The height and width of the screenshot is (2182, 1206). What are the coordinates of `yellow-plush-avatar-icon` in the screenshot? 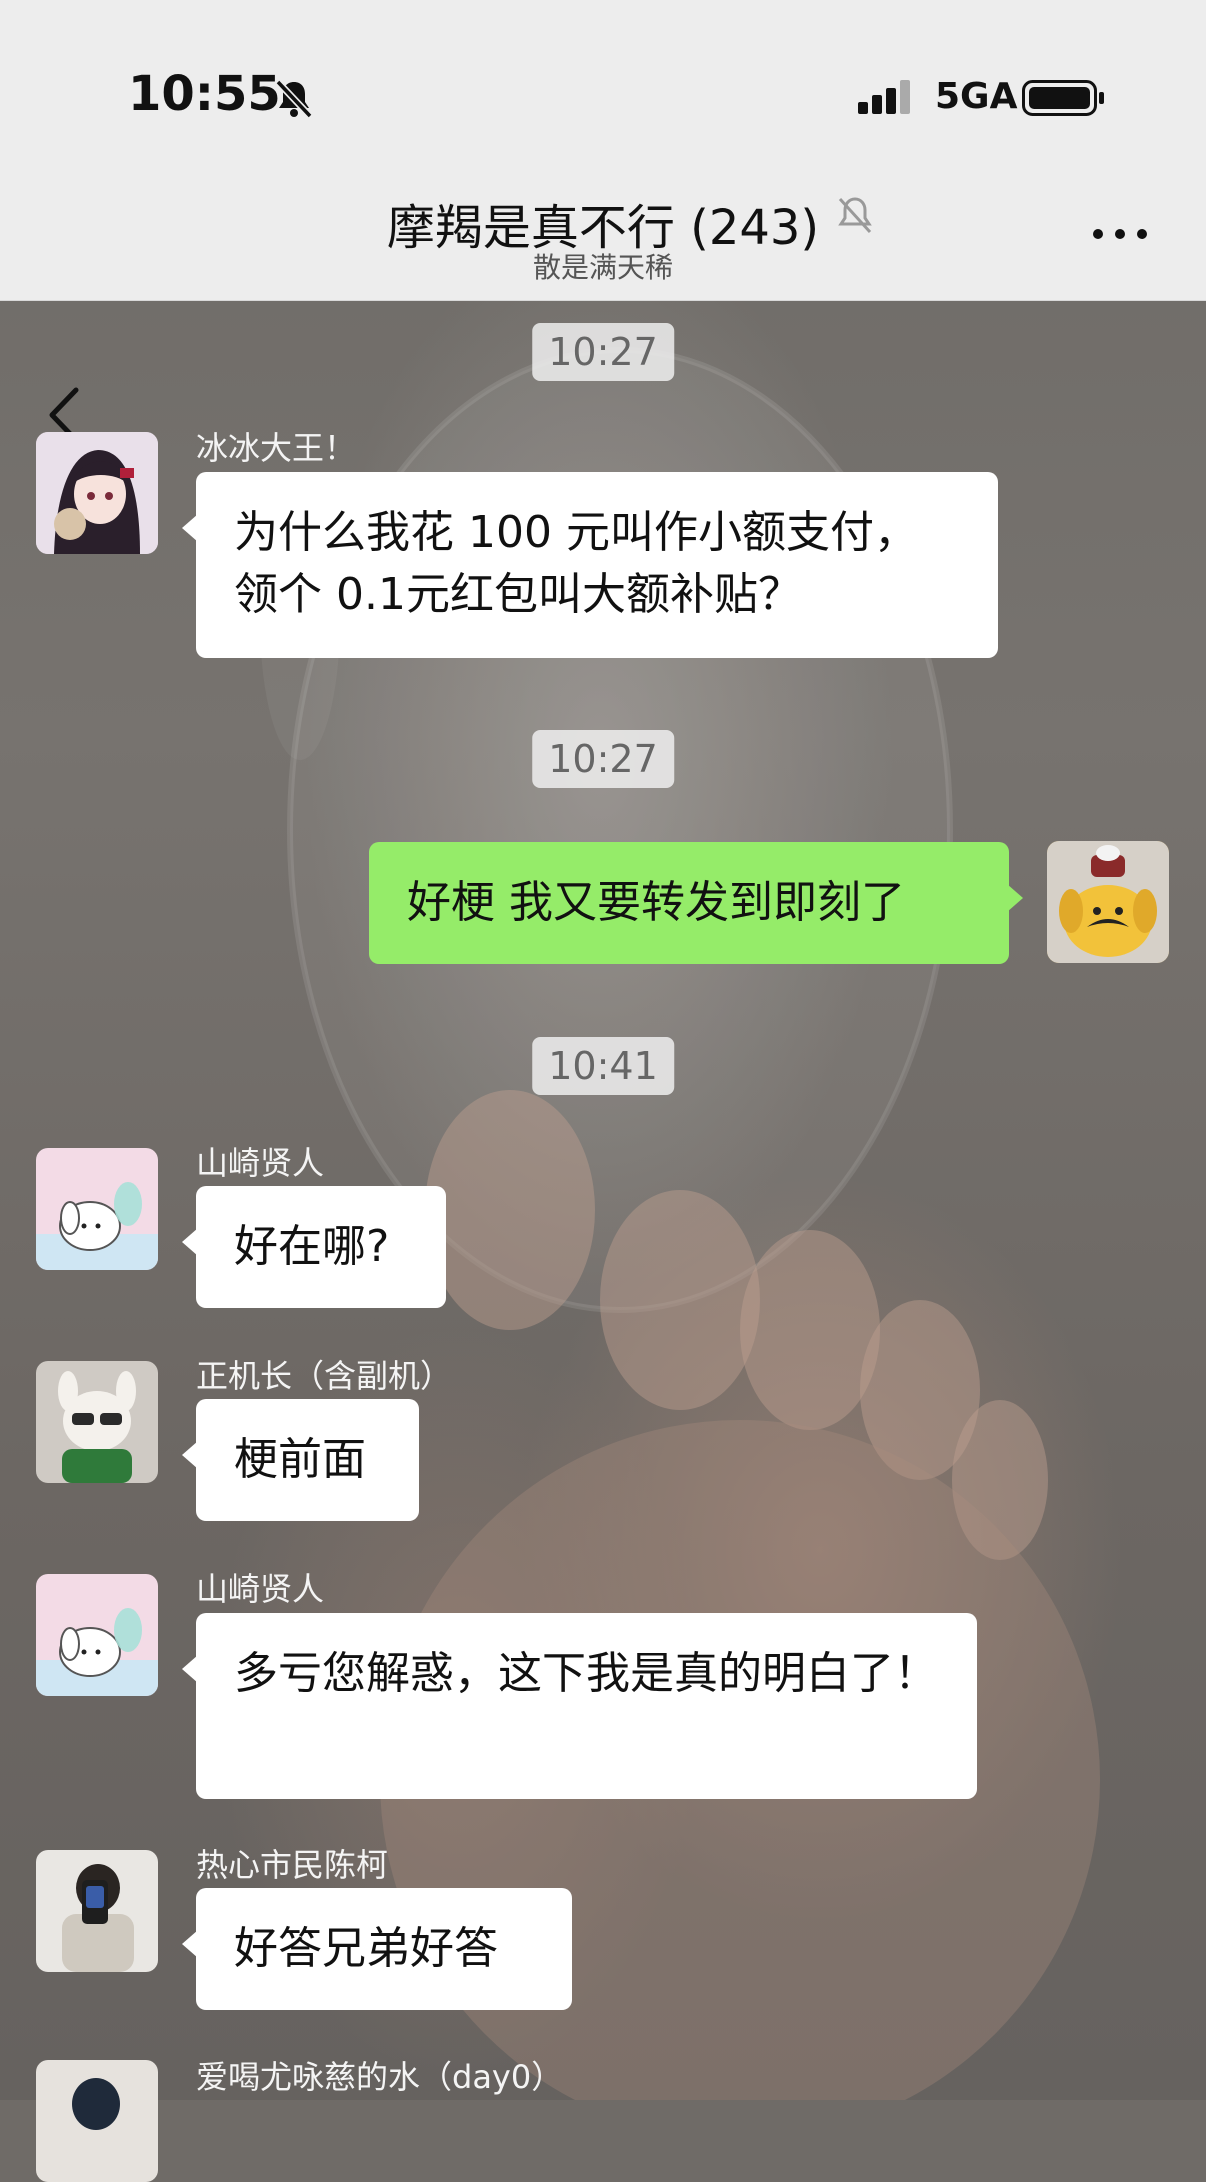 It's located at (1108, 902).